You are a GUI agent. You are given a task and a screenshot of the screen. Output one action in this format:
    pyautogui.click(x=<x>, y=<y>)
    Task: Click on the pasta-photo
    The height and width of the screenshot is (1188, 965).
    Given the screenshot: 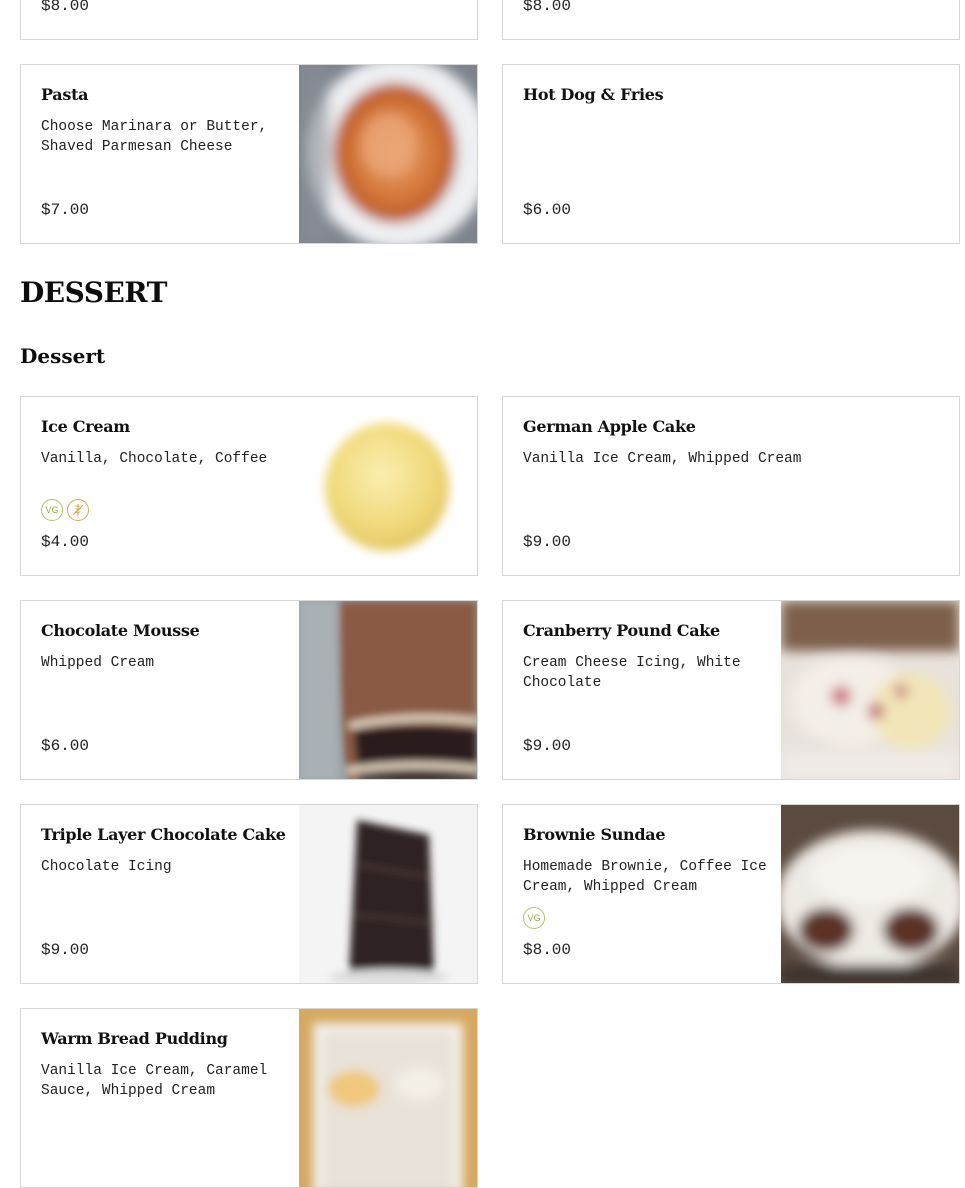 What is the action you would take?
    pyautogui.click(x=388, y=154)
    